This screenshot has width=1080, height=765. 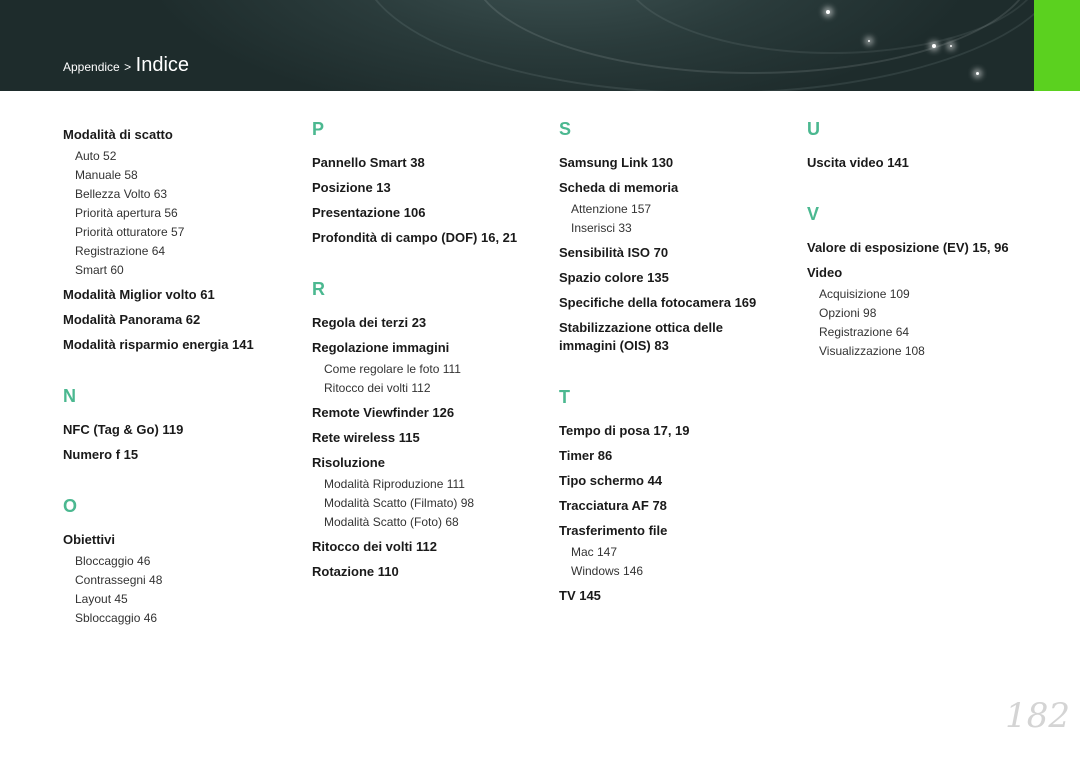 I want to click on index-entry: Regolazione immagini, so click(x=381, y=347).